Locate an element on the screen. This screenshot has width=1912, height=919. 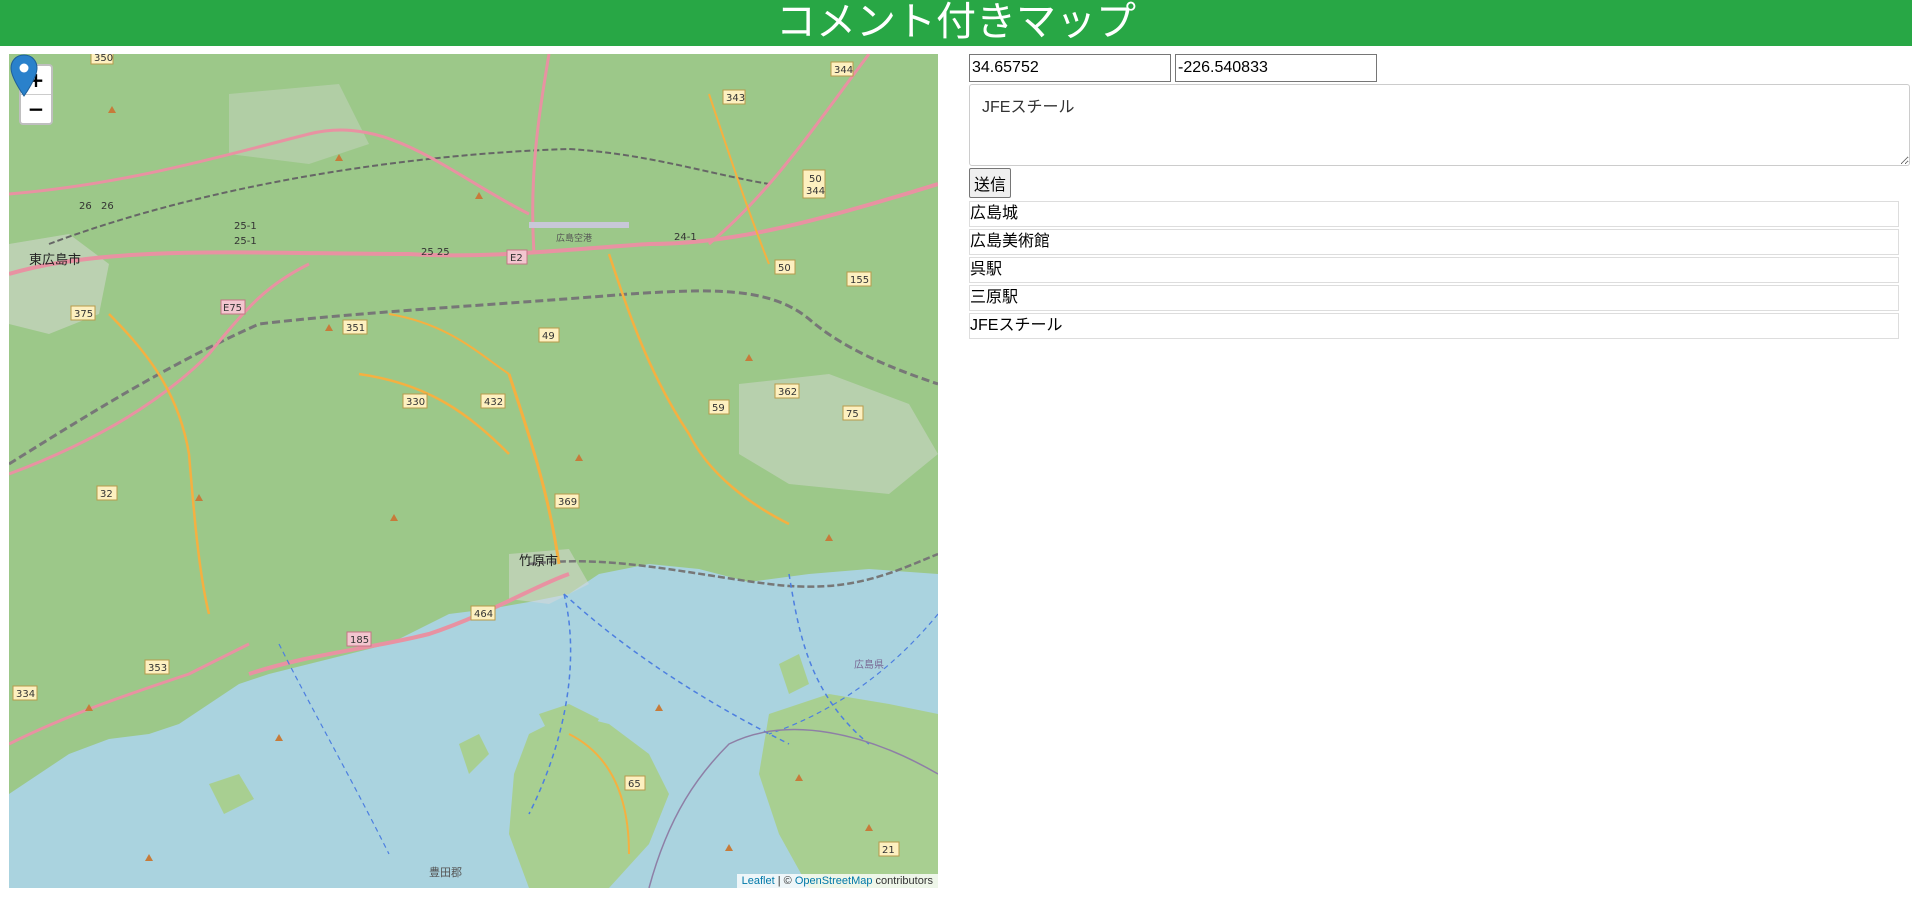
list-item: 呉駅 is located at coordinates (1434, 270).